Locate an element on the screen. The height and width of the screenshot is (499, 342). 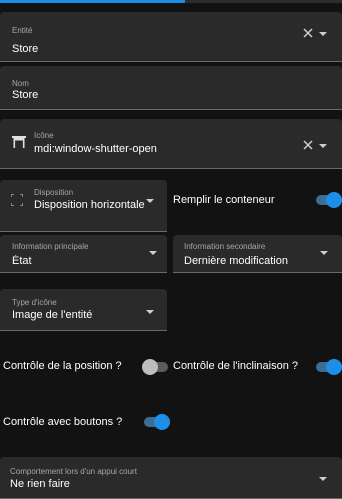
progress-bar is located at coordinates (92, 1).